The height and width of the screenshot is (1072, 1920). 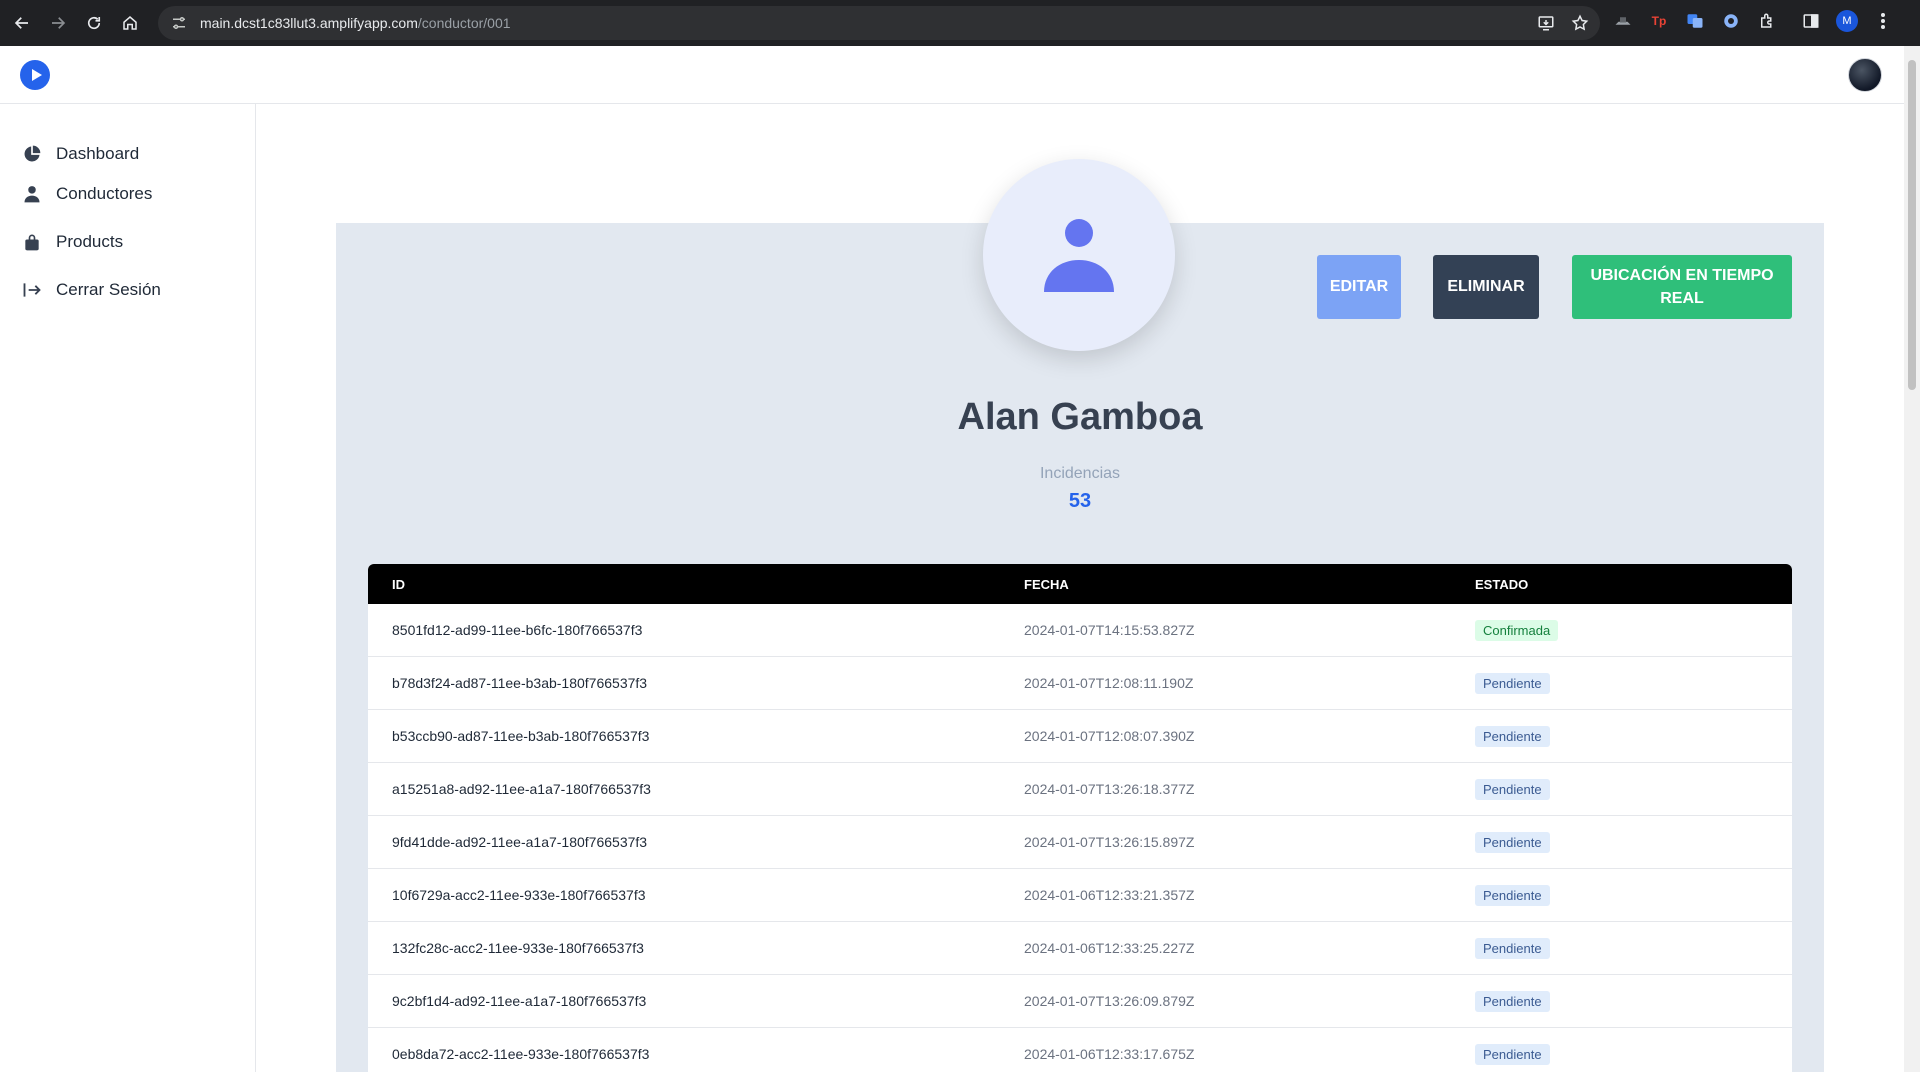 What do you see at coordinates (1109, 1054) in the screenshot?
I see `row-date: 2024-01-06T12:33:17.675Z` at bounding box center [1109, 1054].